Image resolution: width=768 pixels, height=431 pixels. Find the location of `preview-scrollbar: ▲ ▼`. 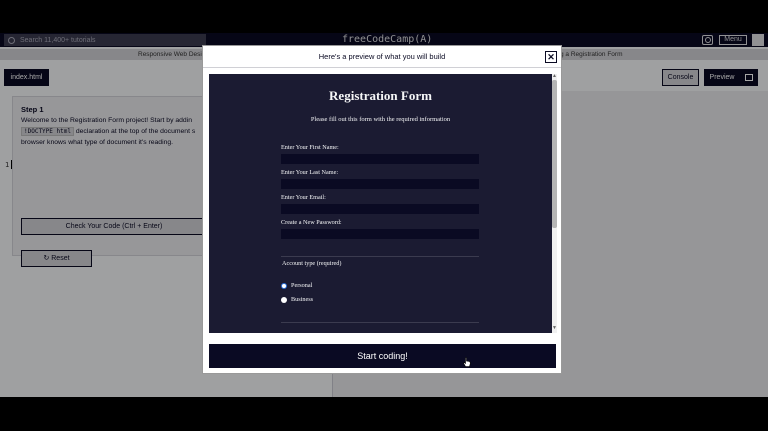

preview-scrollbar: ▲ ▼ is located at coordinates (554, 203).